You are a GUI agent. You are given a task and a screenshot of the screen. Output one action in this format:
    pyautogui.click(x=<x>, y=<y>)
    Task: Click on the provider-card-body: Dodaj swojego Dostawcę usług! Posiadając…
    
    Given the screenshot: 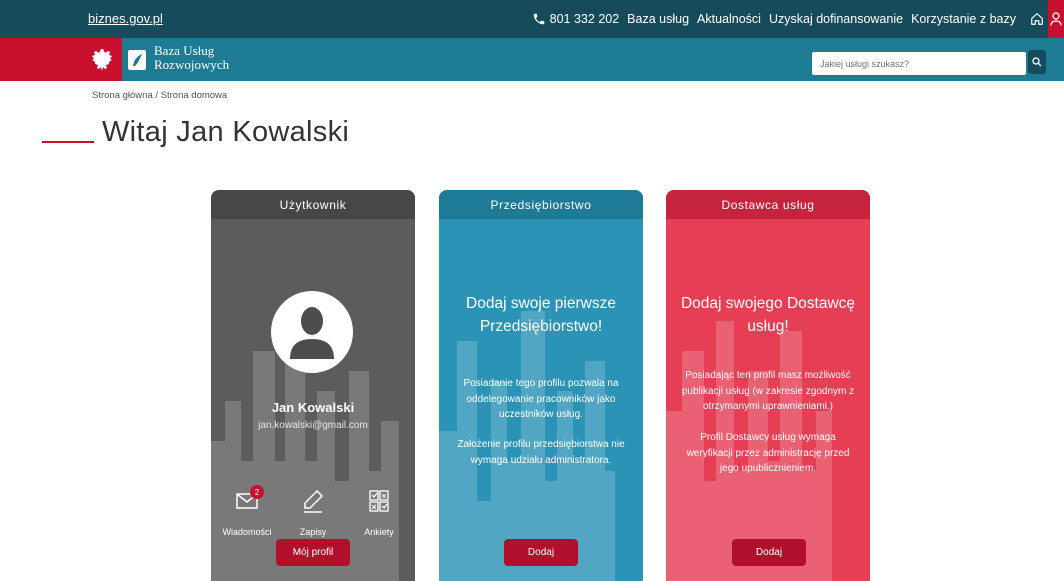 What is the action you would take?
    pyautogui.click(x=768, y=400)
    